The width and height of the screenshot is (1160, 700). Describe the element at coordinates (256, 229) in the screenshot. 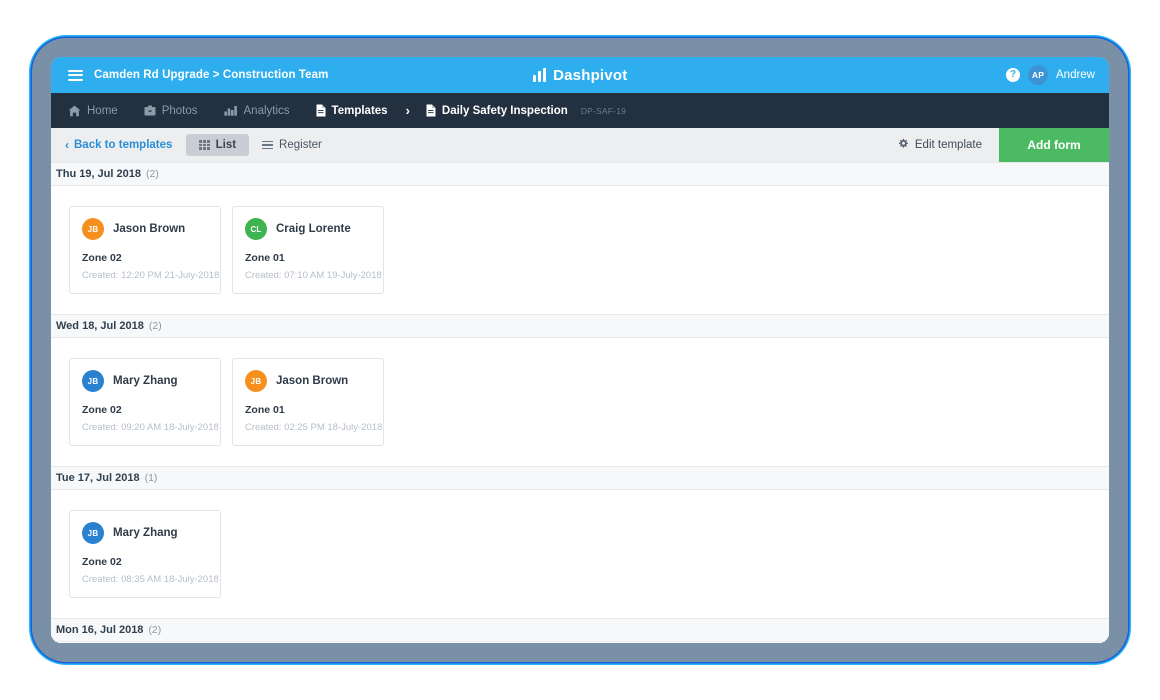

I see `avatar: CL` at that location.